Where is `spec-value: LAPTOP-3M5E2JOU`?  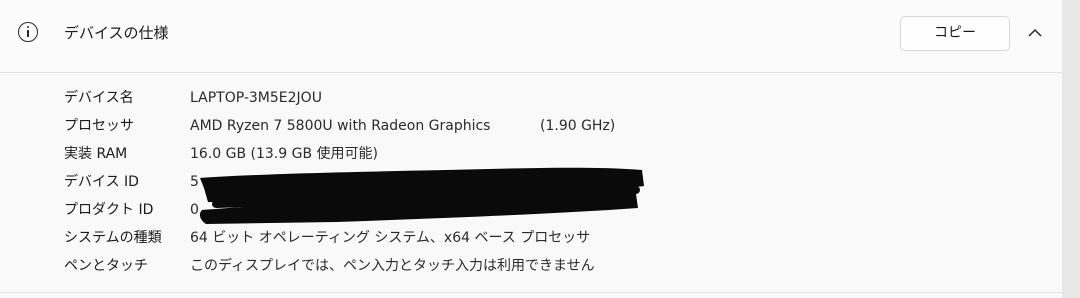 spec-value: LAPTOP-3M5E2JOU is located at coordinates (256, 98).